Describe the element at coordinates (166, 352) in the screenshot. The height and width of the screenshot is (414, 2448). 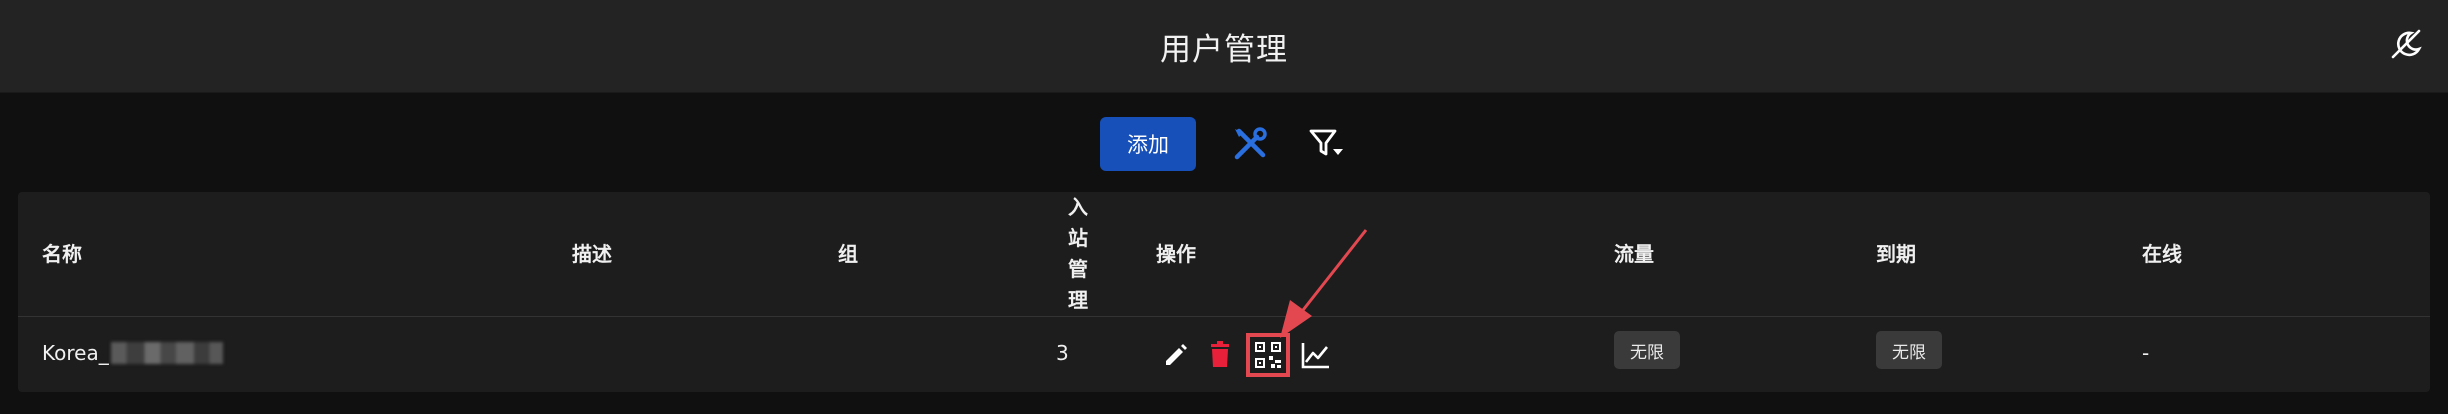
I see `redacted-block` at that location.